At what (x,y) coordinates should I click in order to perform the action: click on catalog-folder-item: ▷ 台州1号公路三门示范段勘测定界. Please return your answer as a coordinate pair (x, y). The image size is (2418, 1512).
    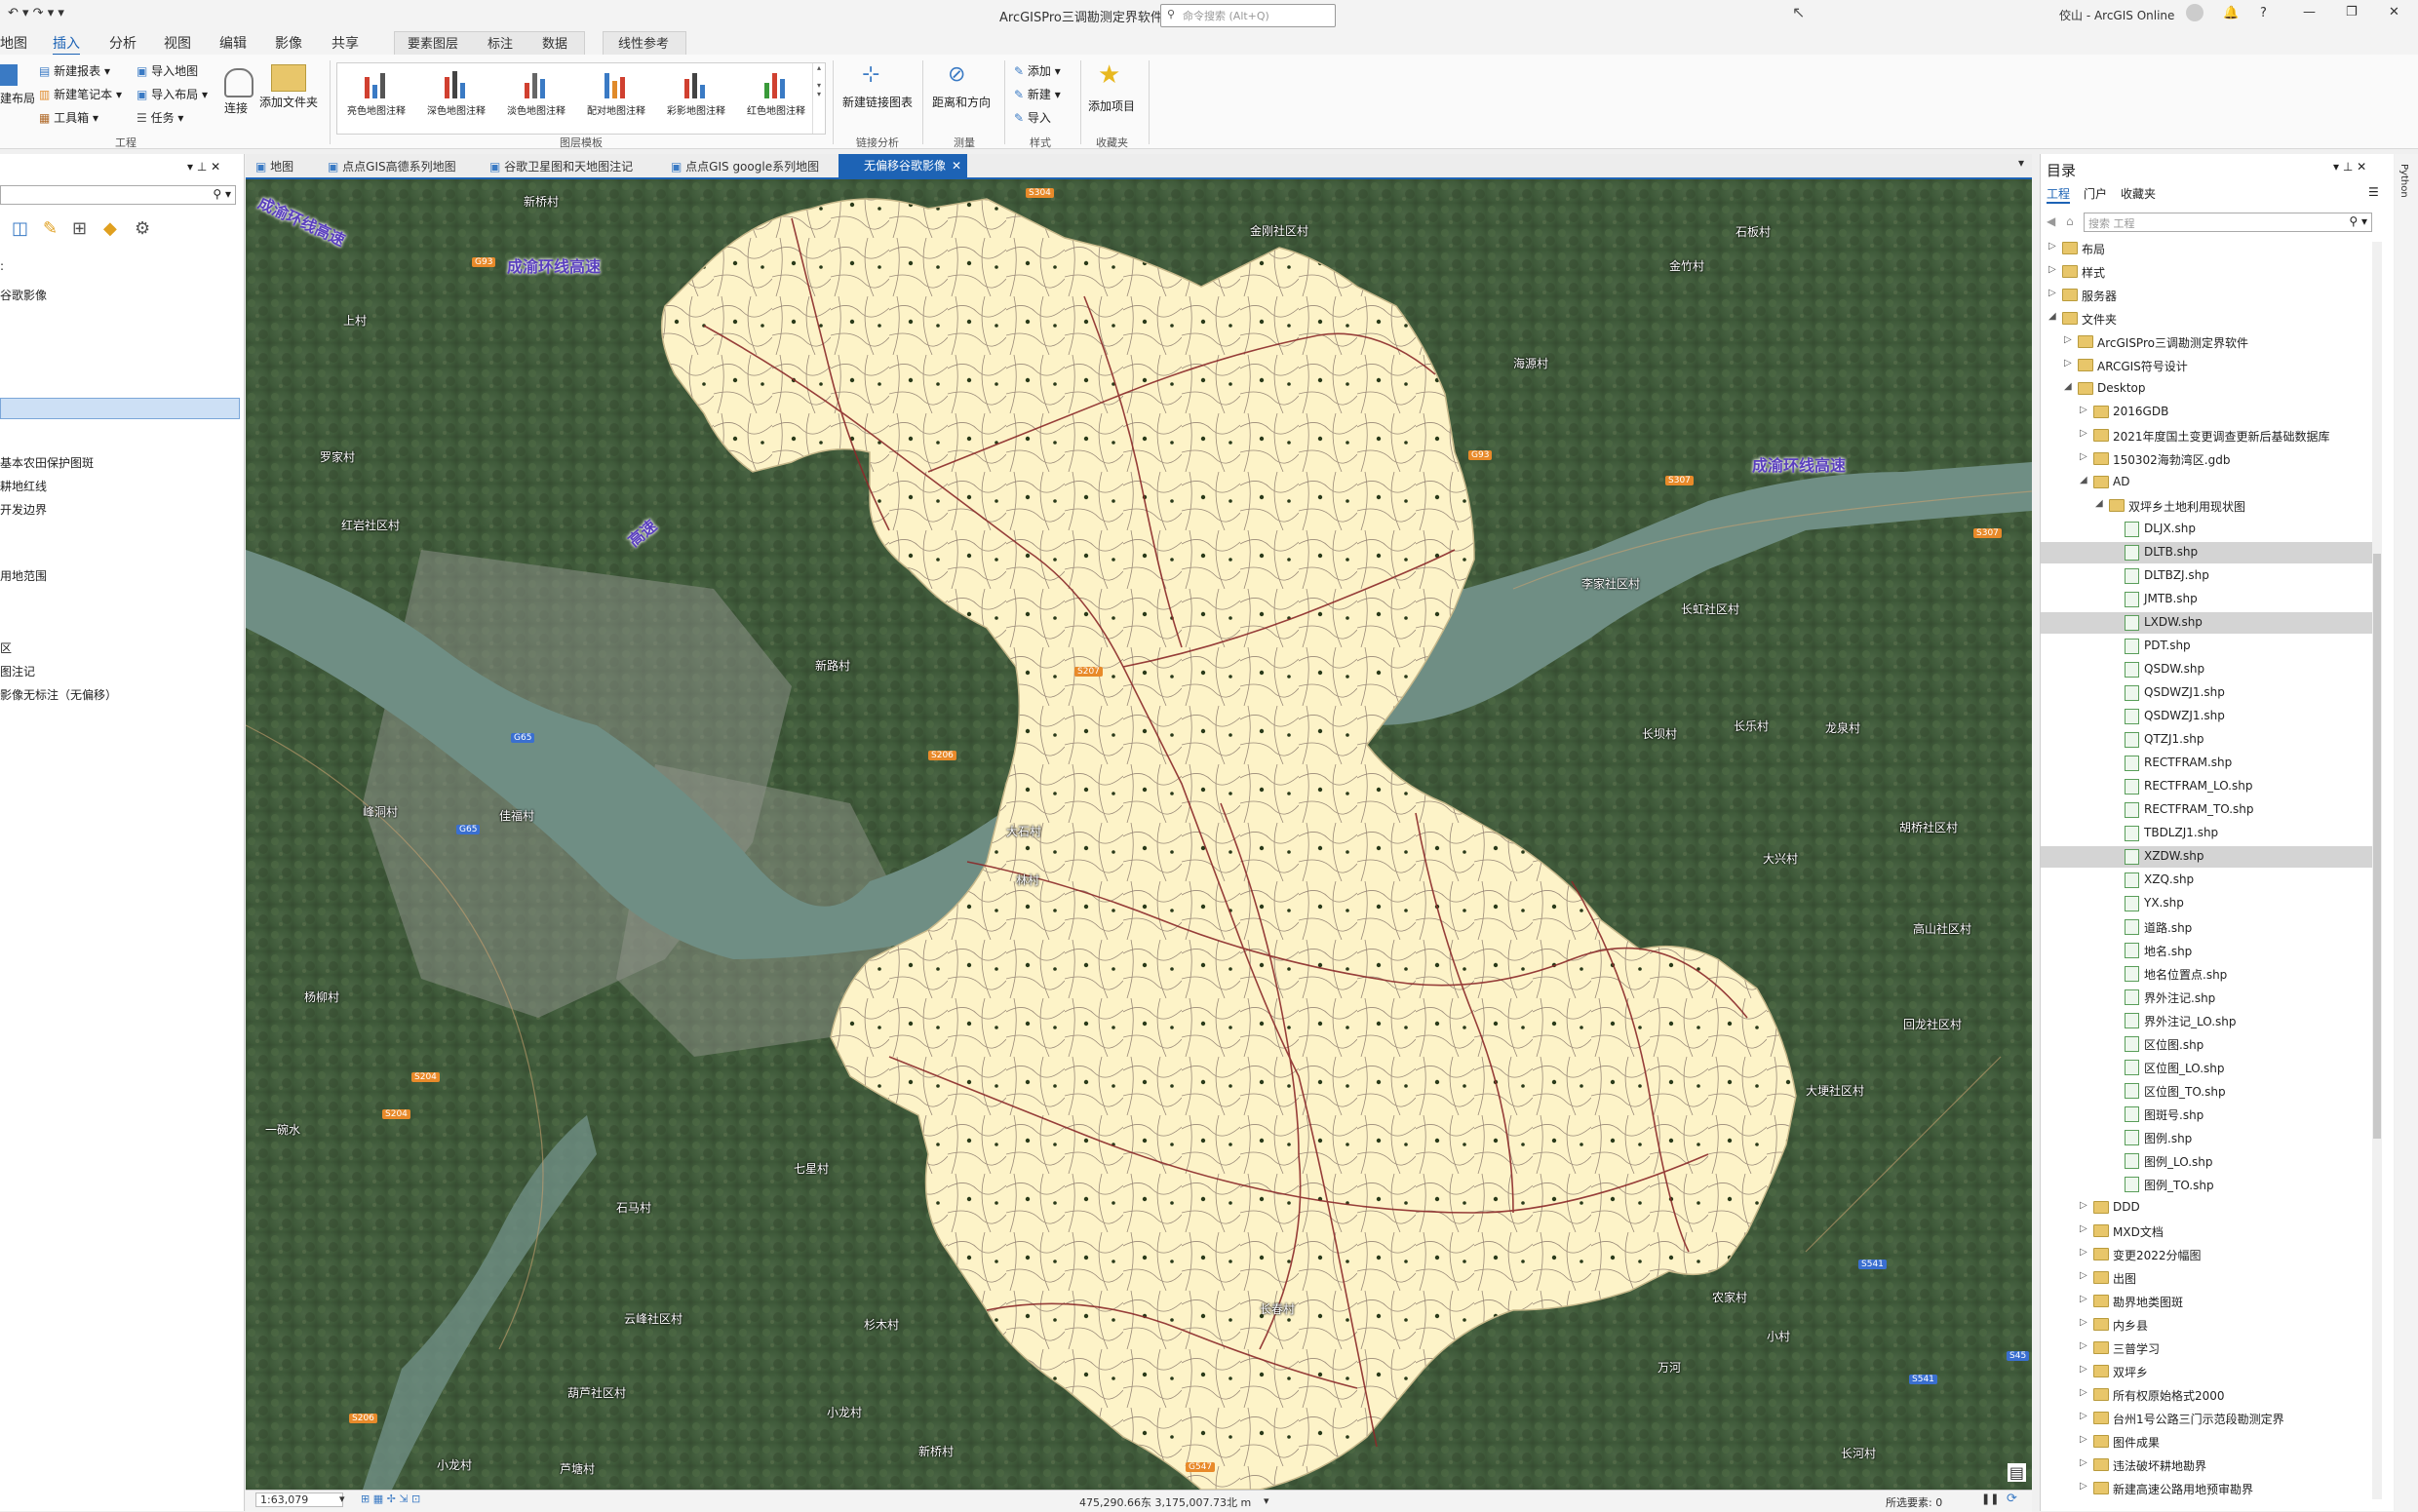
    Looking at the image, I should click on (2206, 1418).